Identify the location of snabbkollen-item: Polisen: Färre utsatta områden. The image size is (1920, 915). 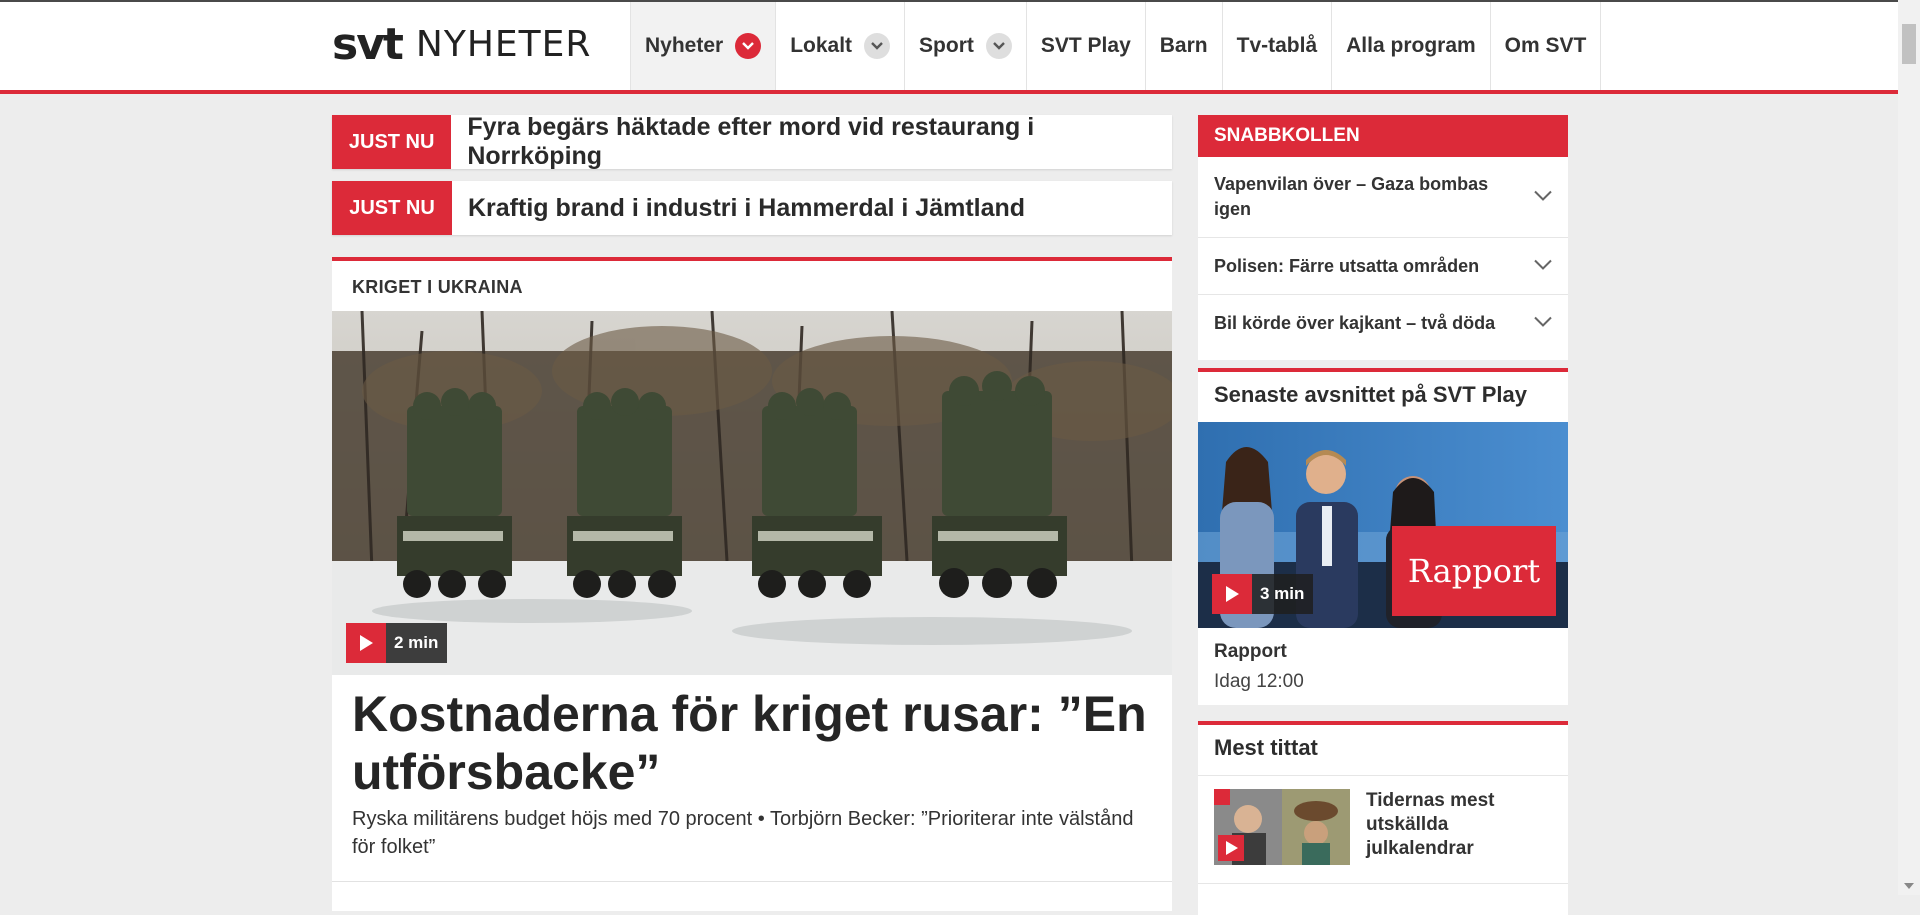
(1383, 266).